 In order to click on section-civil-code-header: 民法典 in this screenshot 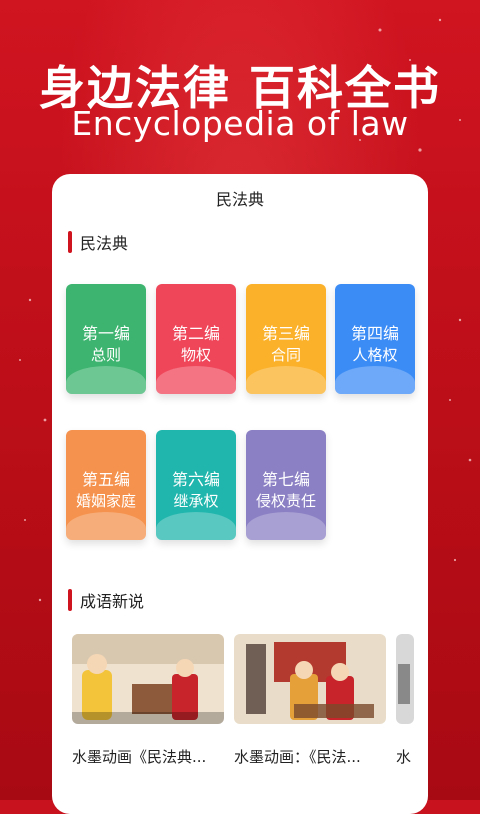, I will do `click(98, 242)`.